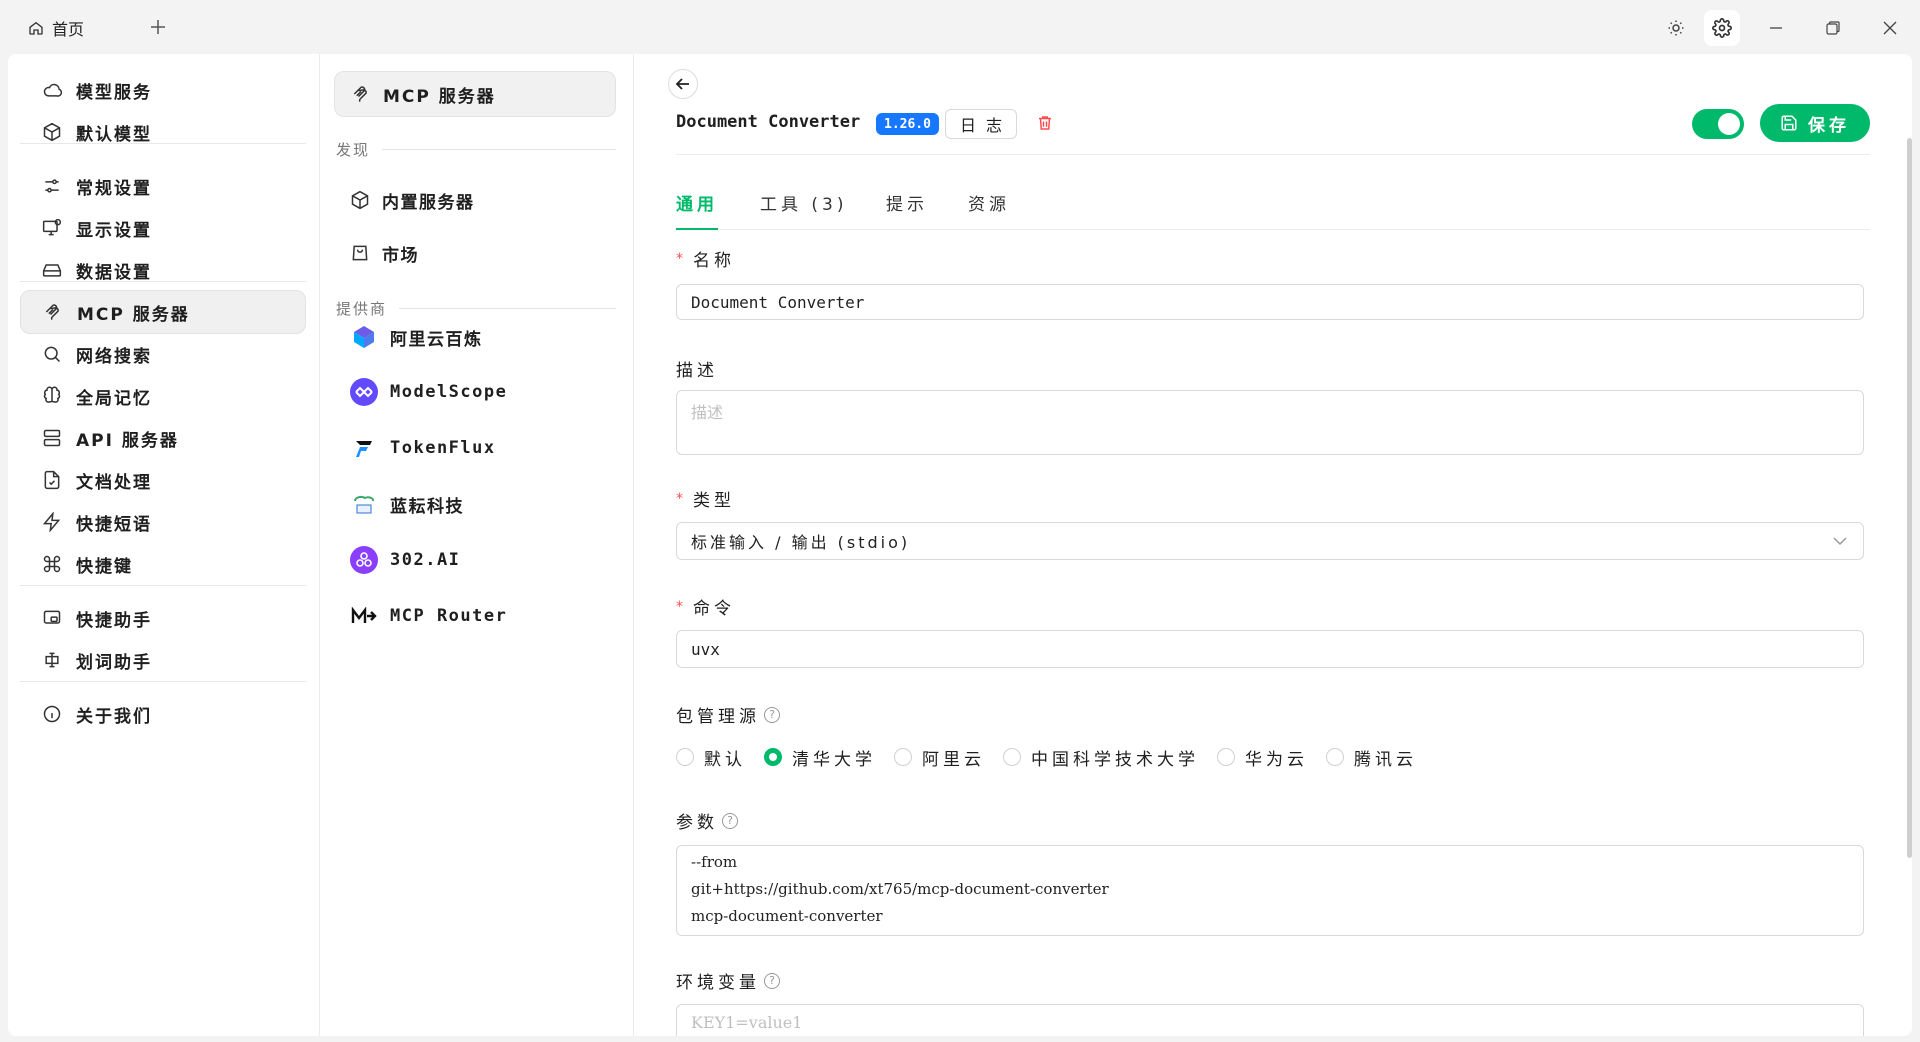  I want to click on theme-toggle-button, so click(1676, 28).